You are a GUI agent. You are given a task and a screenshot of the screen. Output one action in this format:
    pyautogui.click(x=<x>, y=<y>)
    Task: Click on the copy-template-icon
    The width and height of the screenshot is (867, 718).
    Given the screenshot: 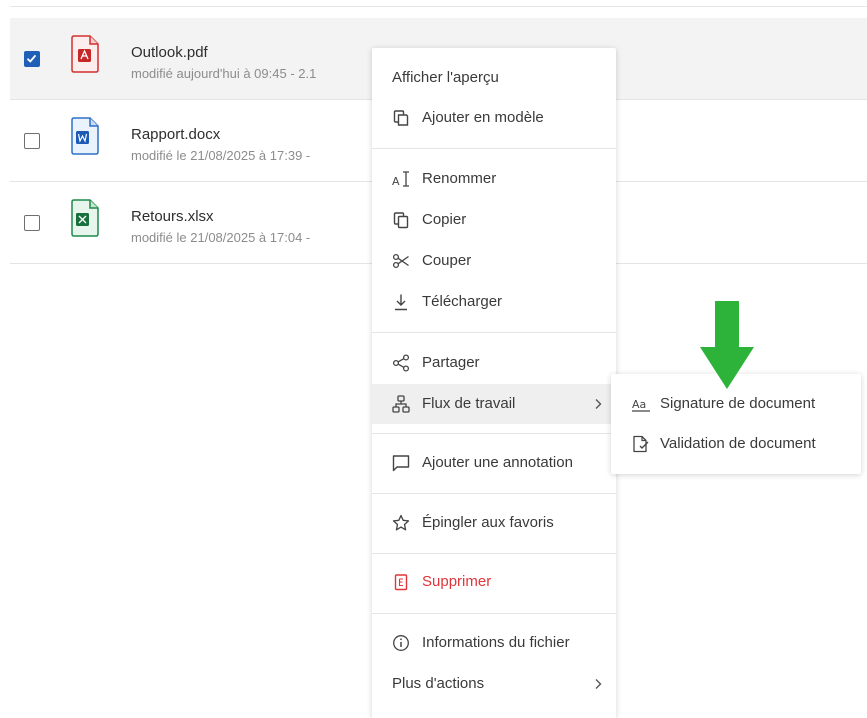 What is the action you would take?
    pyautogui.click(x=401, y=118)
    